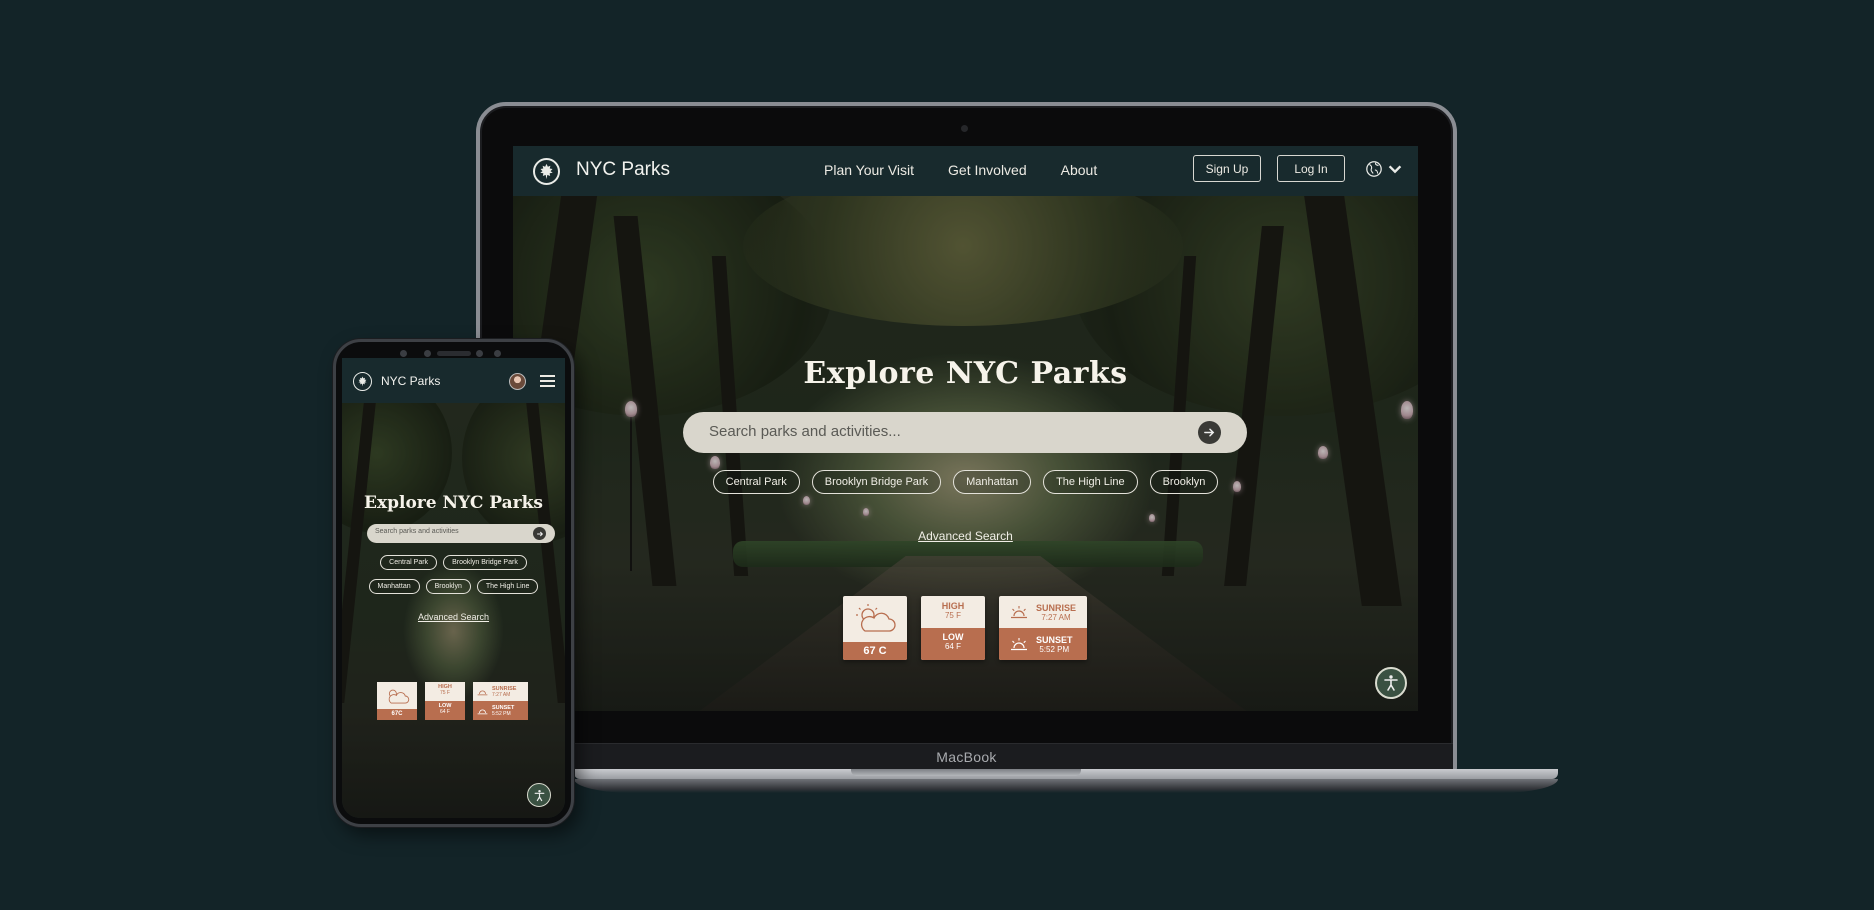 This screenshot has height=910, width=1874. Describe the element at coordinates (623, 170) in the screenshot. I see `brand-name: NYC Parks` at that location.